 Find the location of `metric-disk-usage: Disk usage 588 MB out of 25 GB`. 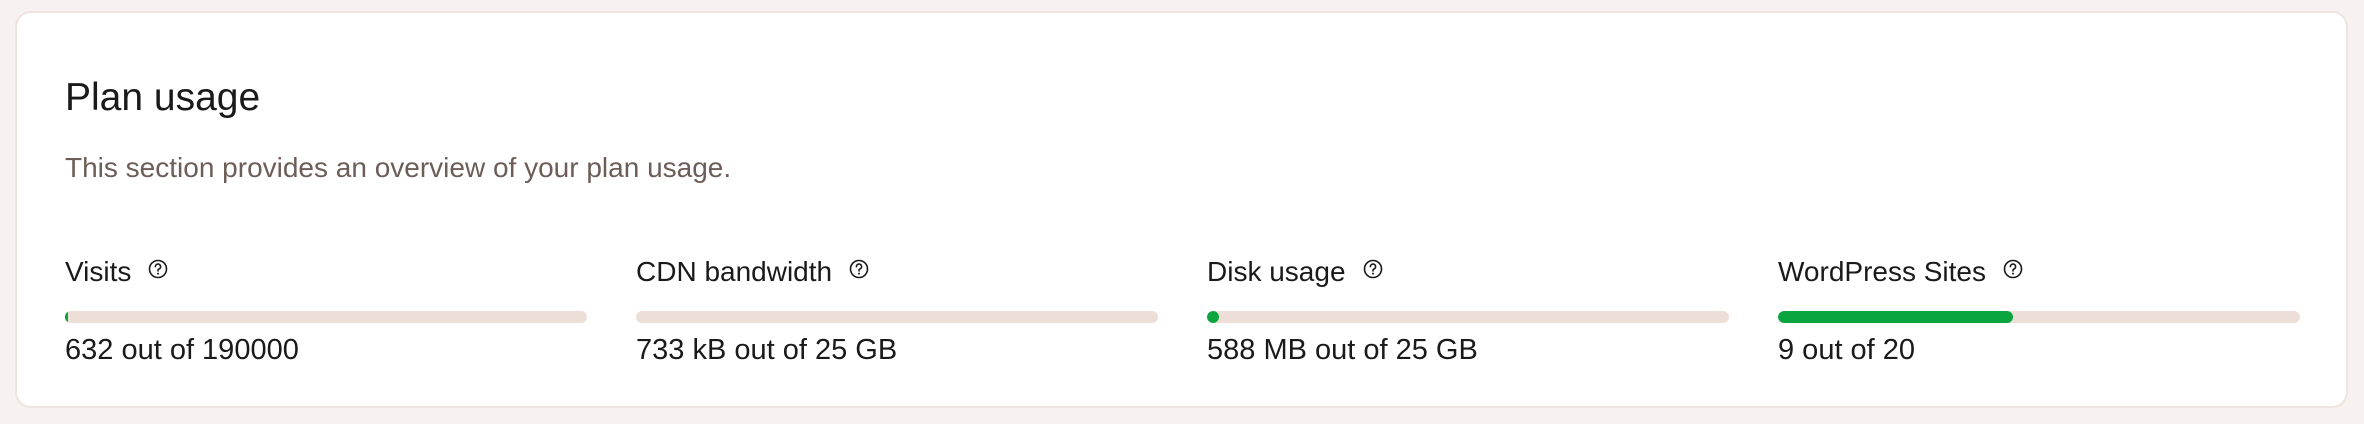

metric-disk-usage: Disk usage 588 MB out of 25 GB is located at coordinates (1468, 309).